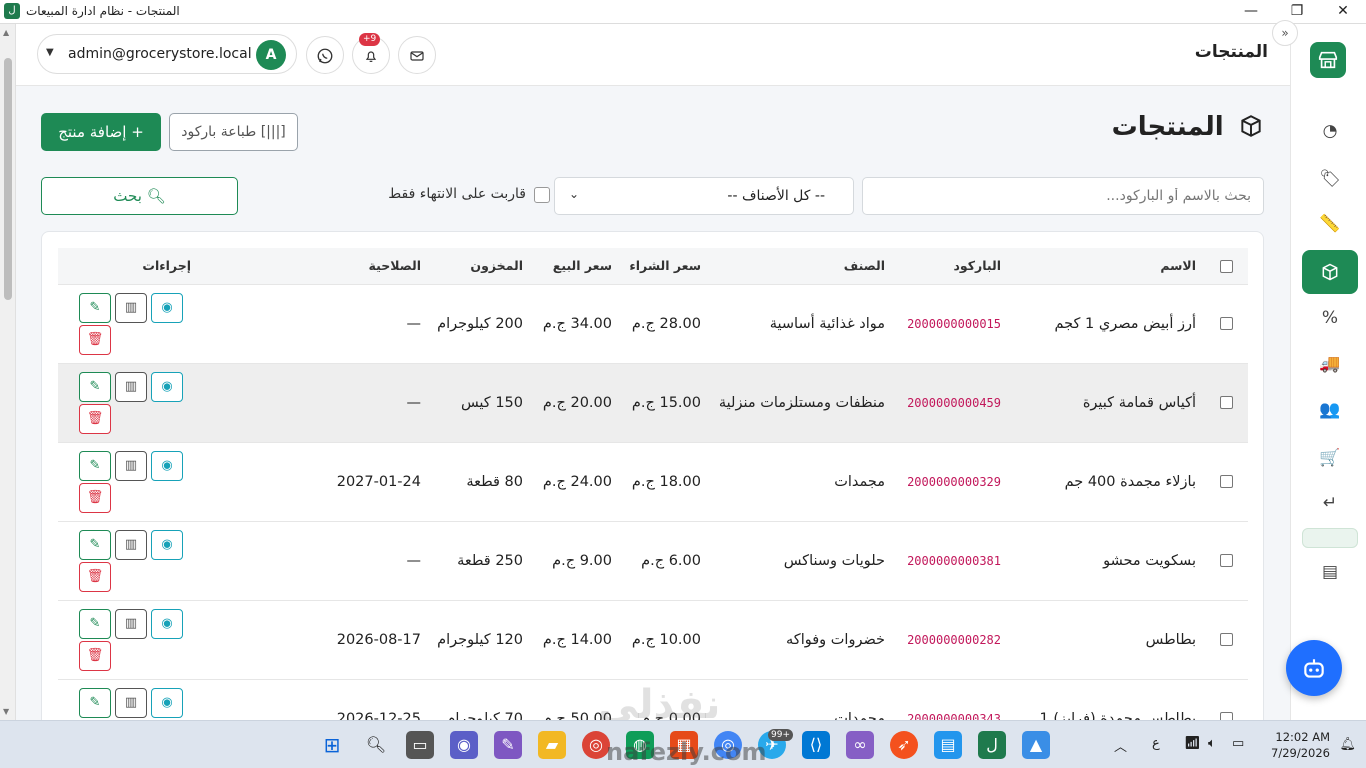 Image resolution: width=1366 pixels, height=768 pixels. I want to click on visual-studio-icon: ∞, so click(860, 745).